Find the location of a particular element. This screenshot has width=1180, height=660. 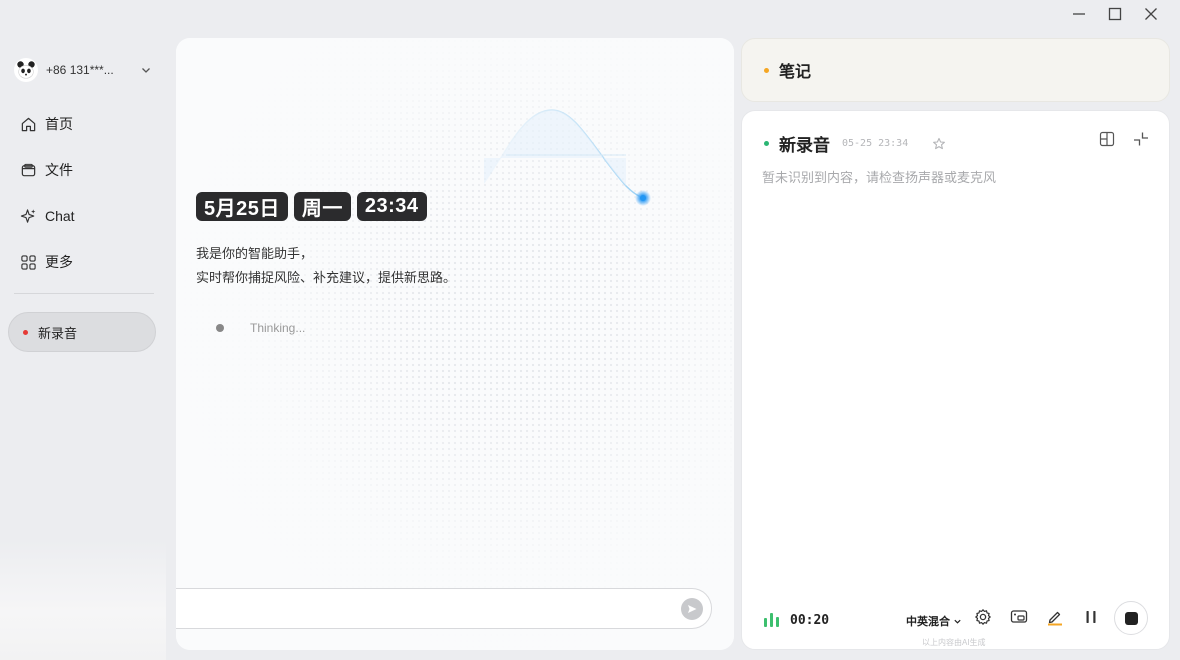

audio-level-icon is located at coordinates (771, 620).